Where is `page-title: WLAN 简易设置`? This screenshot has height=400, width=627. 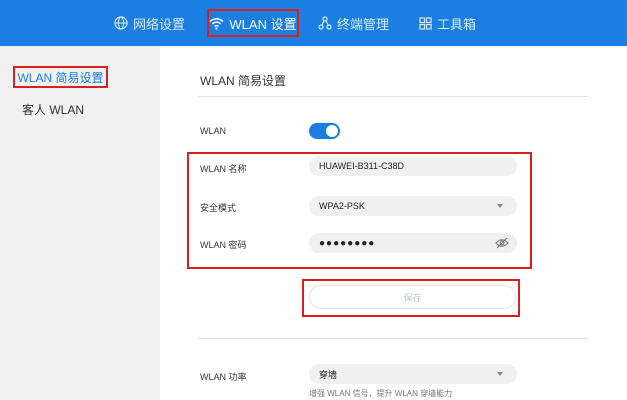
page-title: WLAN 简易设置 is located at coordinates (243, 81).